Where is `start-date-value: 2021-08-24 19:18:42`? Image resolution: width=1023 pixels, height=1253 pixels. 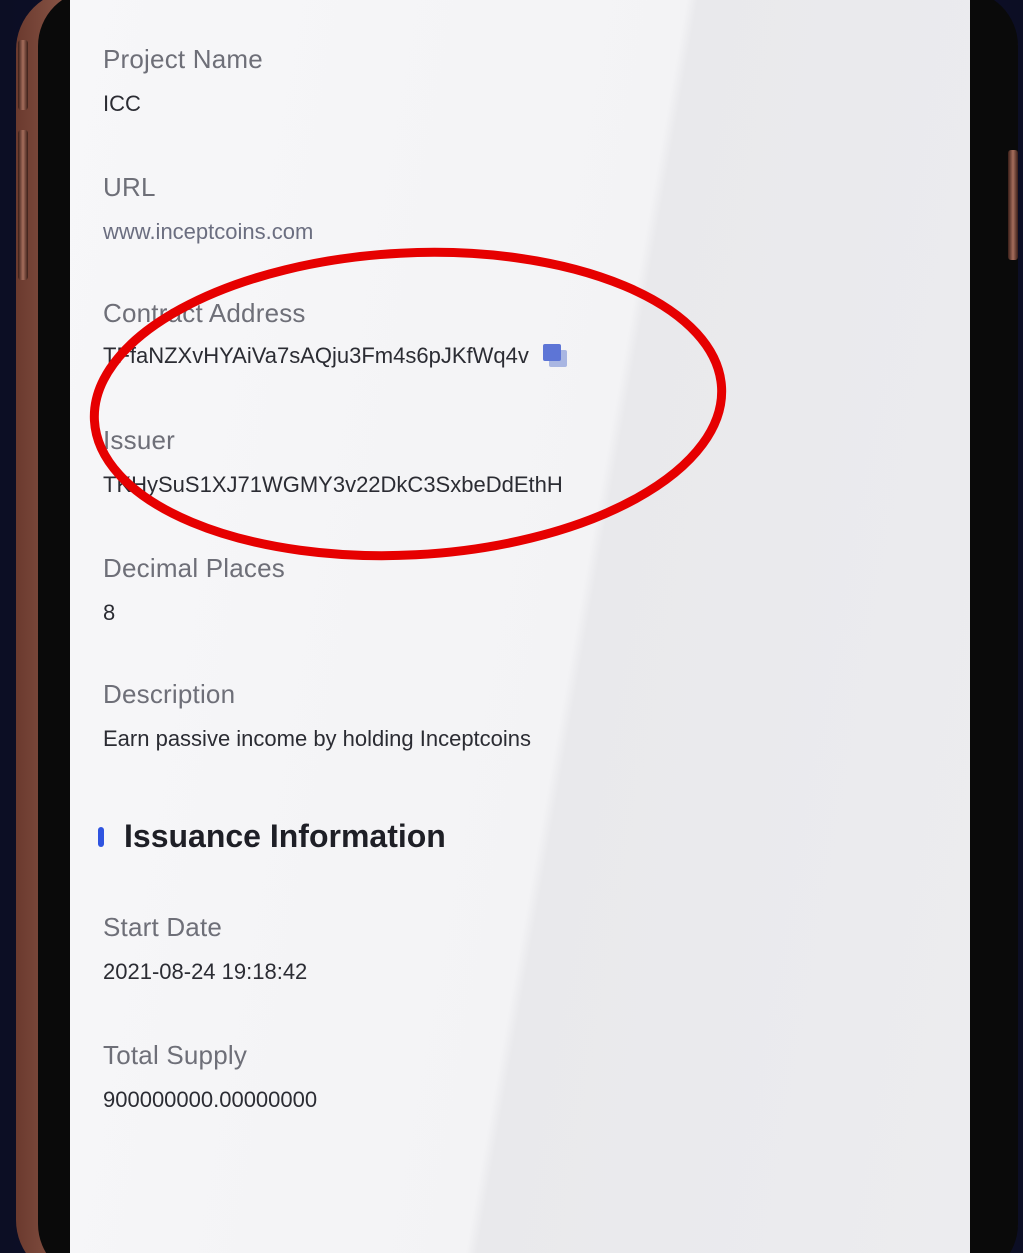
start-date-value: 2021-08-24 19:18:42 is located at coordinates (205, 971).